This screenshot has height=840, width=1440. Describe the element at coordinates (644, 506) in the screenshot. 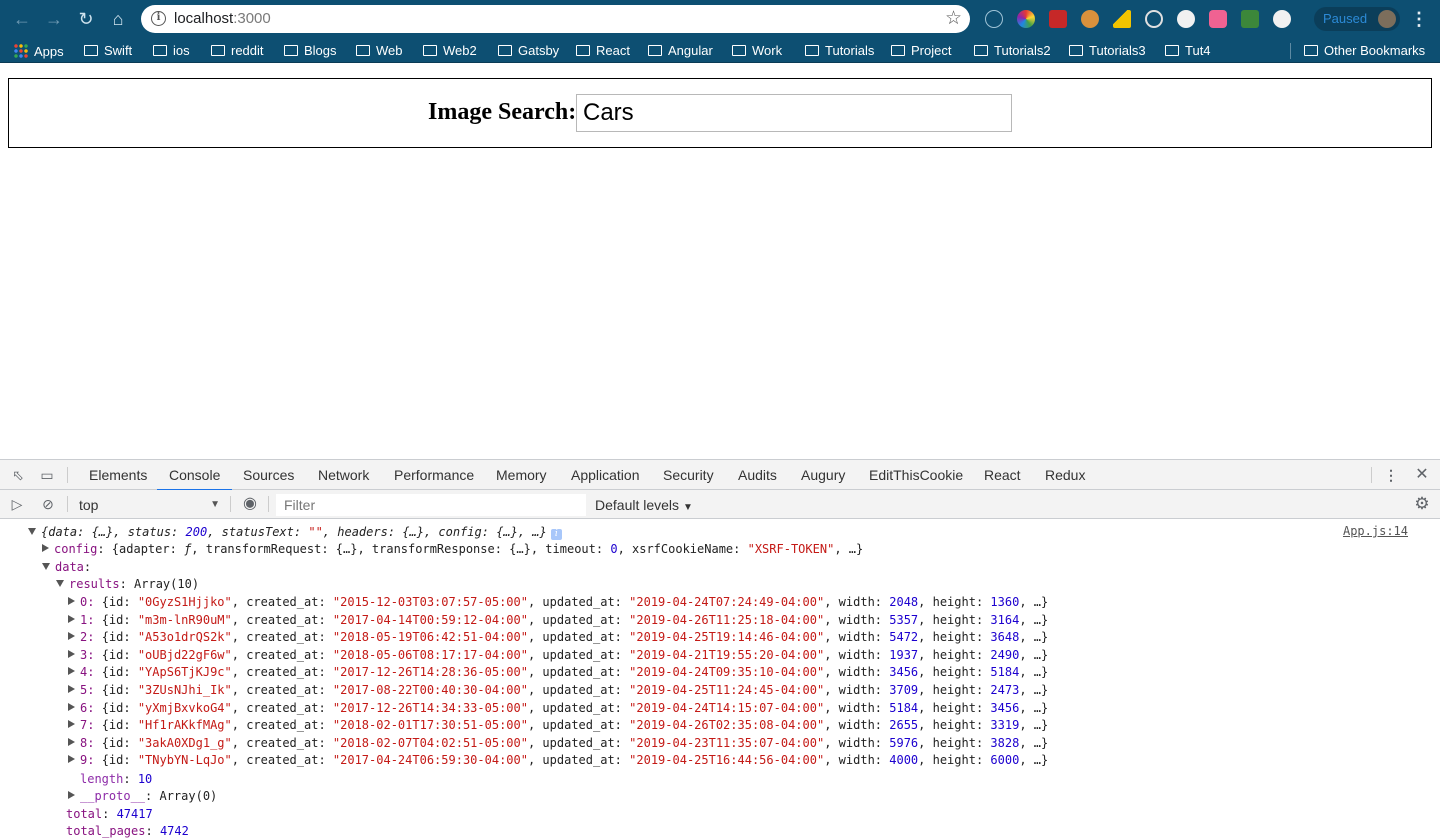

I see `log-levels-dropdown: Default levels ▼` at that location.